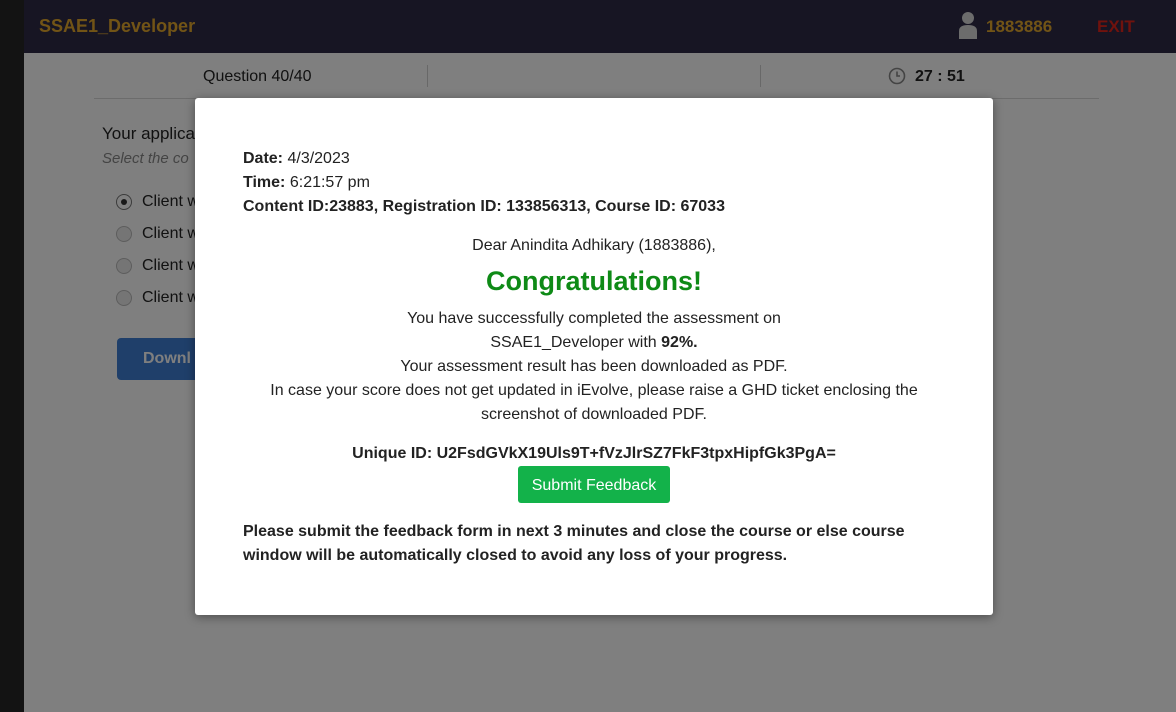 This screenshot has width=1176, height=712. I want to click on score-line: SSAE1_Developer with 92%., so click(594, 343).